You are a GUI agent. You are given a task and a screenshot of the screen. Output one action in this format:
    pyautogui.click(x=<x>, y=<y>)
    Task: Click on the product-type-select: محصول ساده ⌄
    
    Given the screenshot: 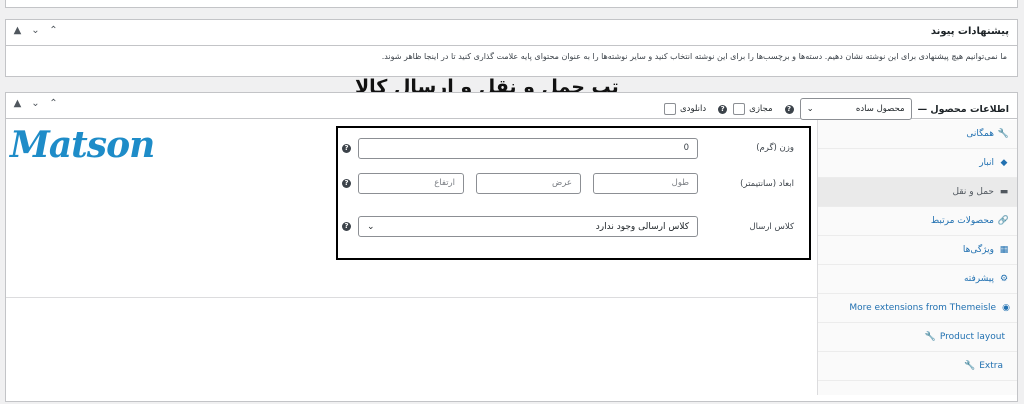 What is the action you would take?
    pyautogui.click(x=855, y=109)
    